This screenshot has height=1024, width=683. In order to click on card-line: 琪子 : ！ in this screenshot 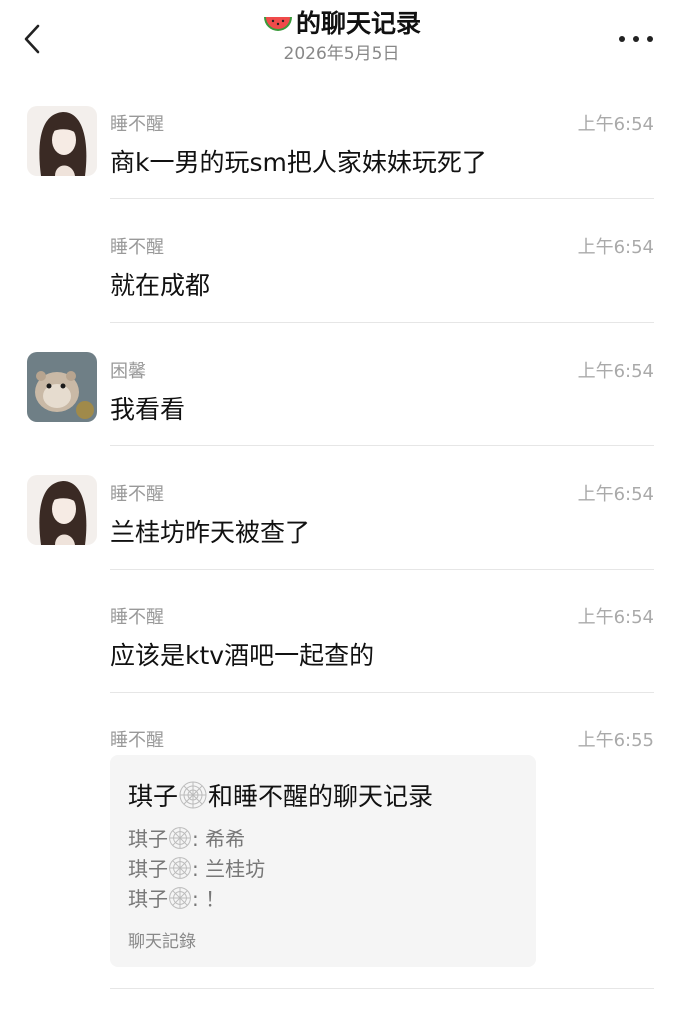, I will do `click(176, 897)`.